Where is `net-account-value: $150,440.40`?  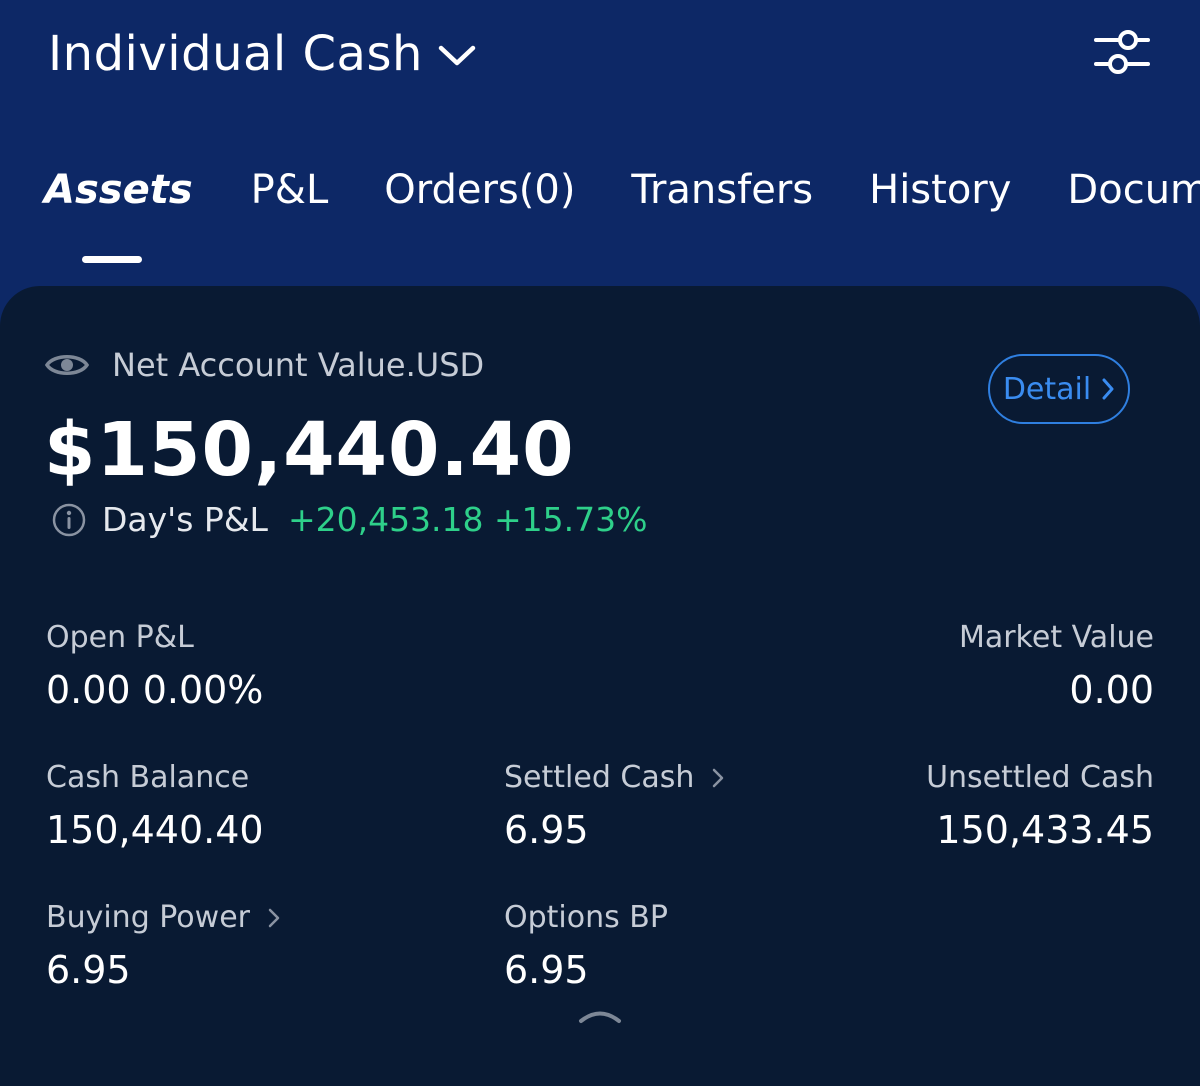 net-account-value: $150,440.40 is located at coordinates (309, 450).